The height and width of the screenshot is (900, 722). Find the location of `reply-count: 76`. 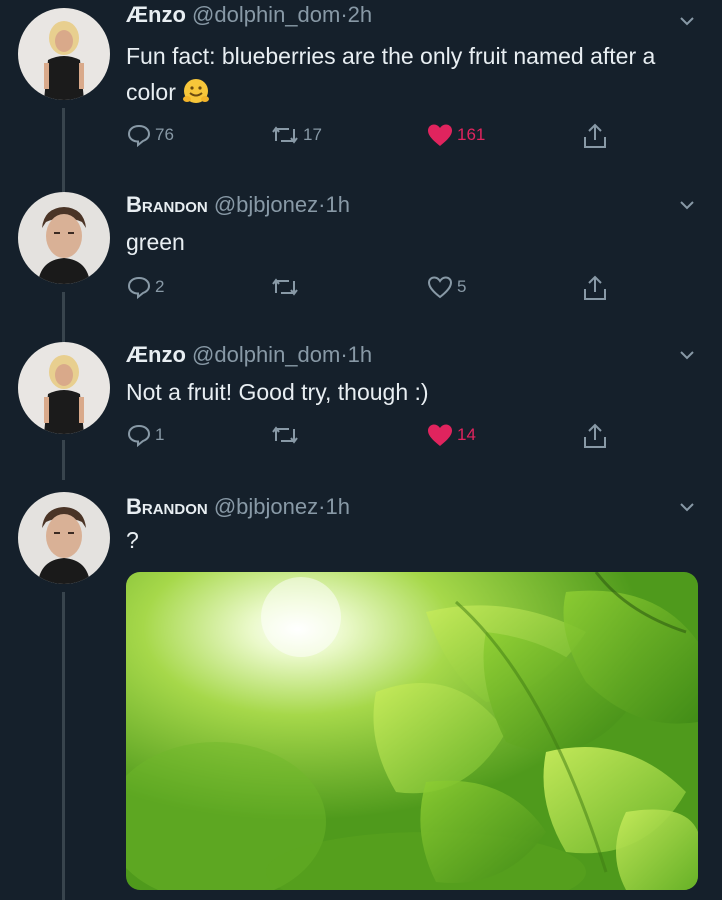

reply-count: 76 is located at coordinates (164, 134).